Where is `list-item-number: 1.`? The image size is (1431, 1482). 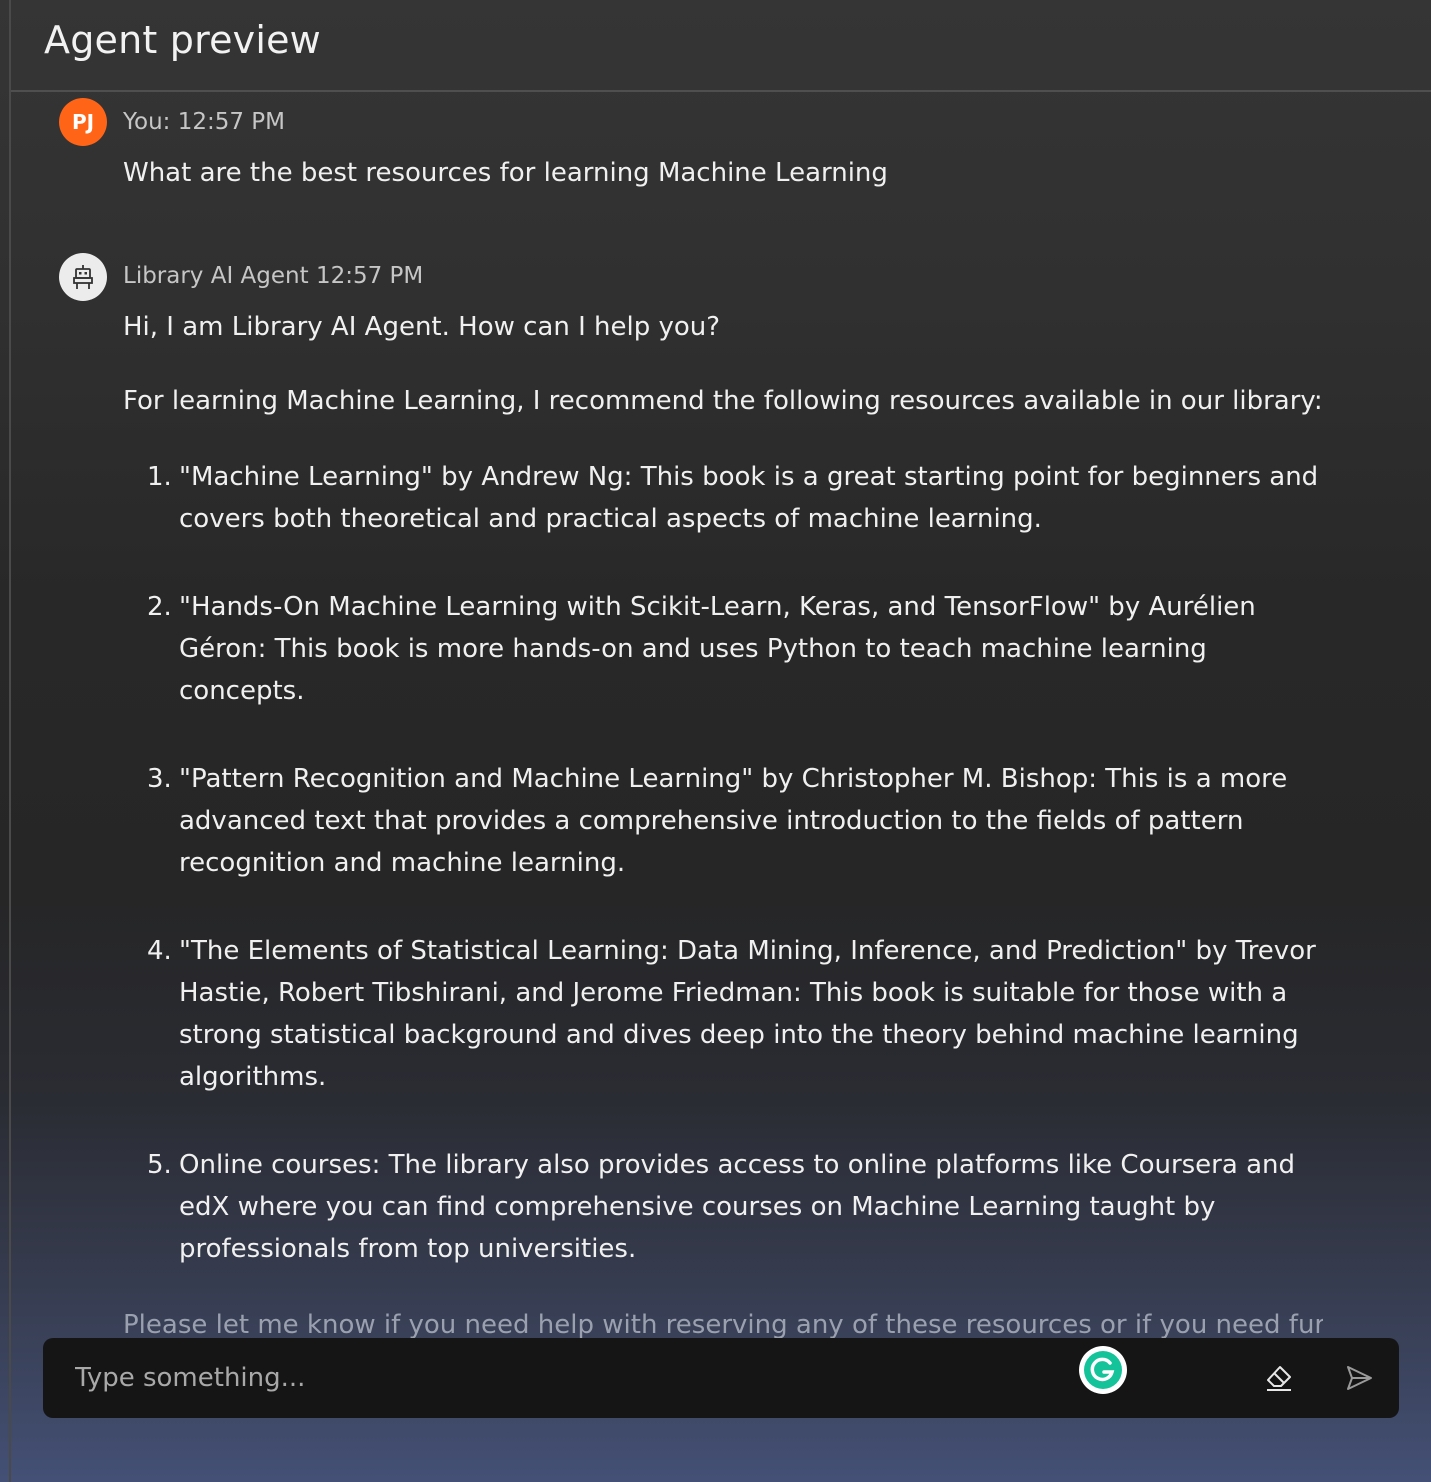
list-item-number: 1. is located at coordinates (159, 477).